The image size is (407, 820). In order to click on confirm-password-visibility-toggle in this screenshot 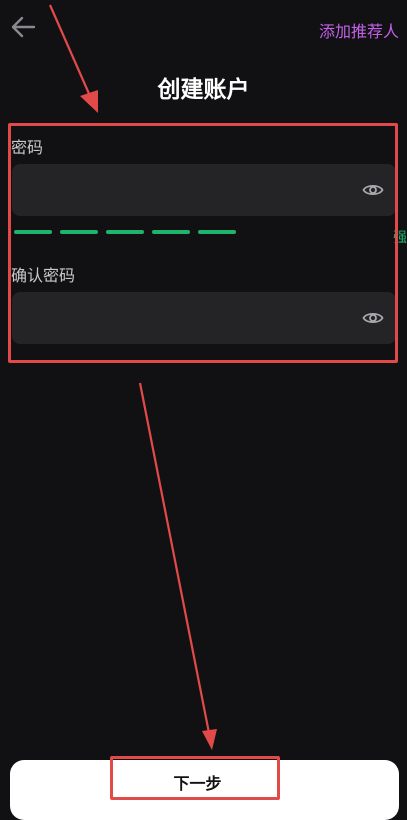, I will do `click(373, 318)`.